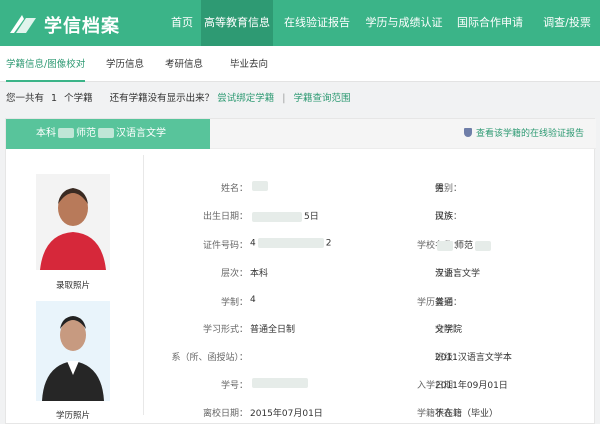 This screenshot has height=424, width=600. What do you see at coordinates (209, 358) in the screenshot?
I see `department-label: 系（所、函授站）：` at bounding box center [209, 358].